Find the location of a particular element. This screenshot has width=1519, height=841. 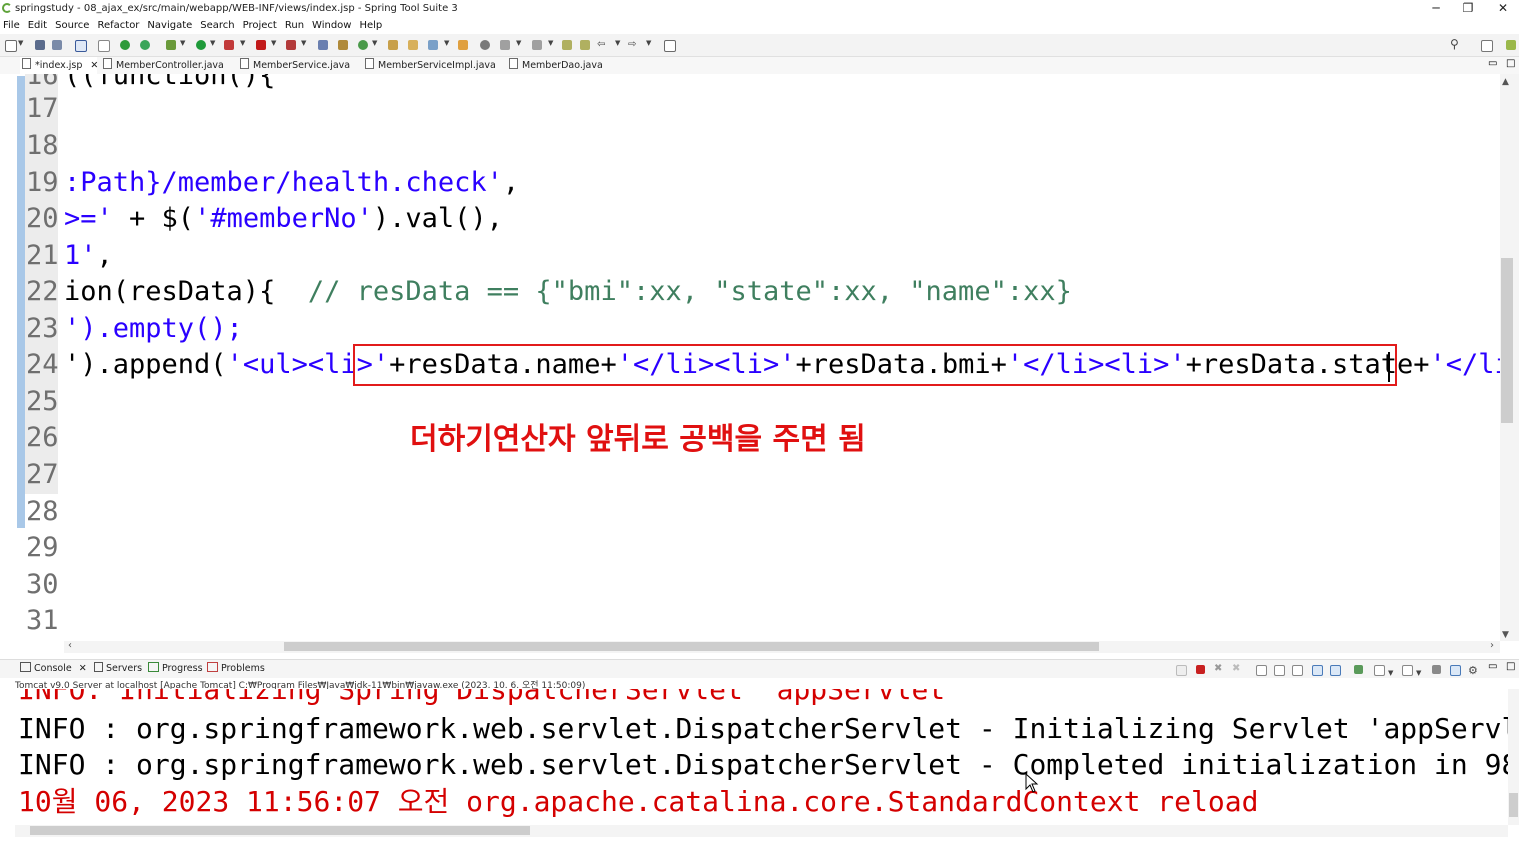

scroll-left-icon: ‹ is located at coordinates (70, 645).